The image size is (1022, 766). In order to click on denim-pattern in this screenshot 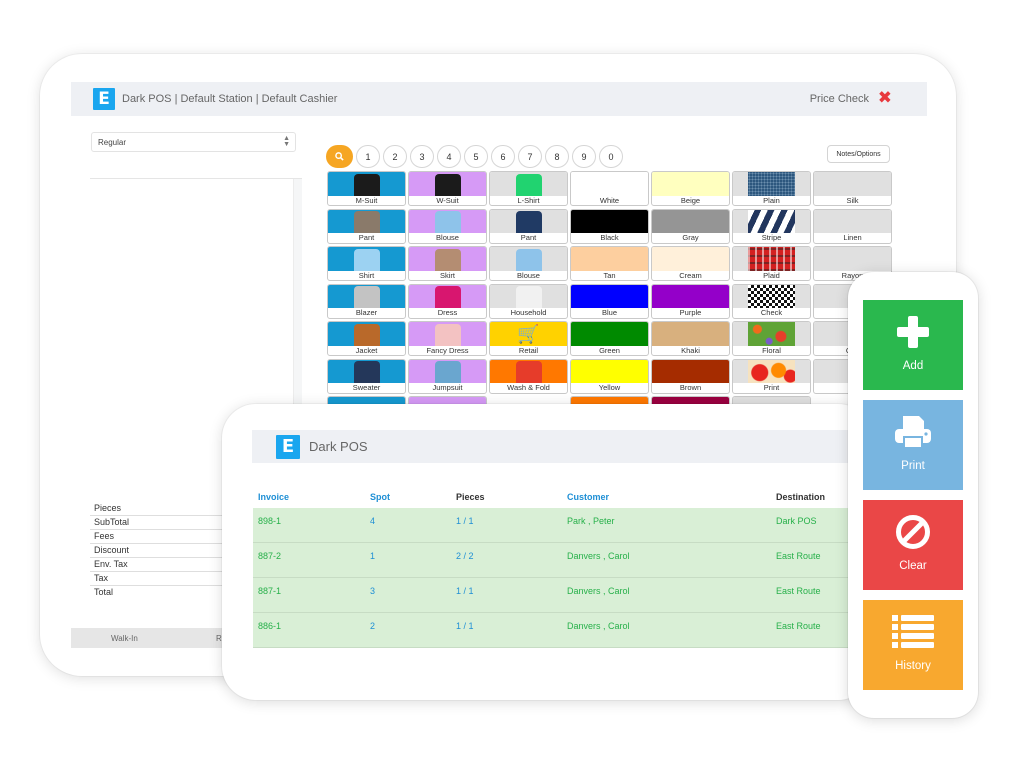, I will do `click(771, 184)`.